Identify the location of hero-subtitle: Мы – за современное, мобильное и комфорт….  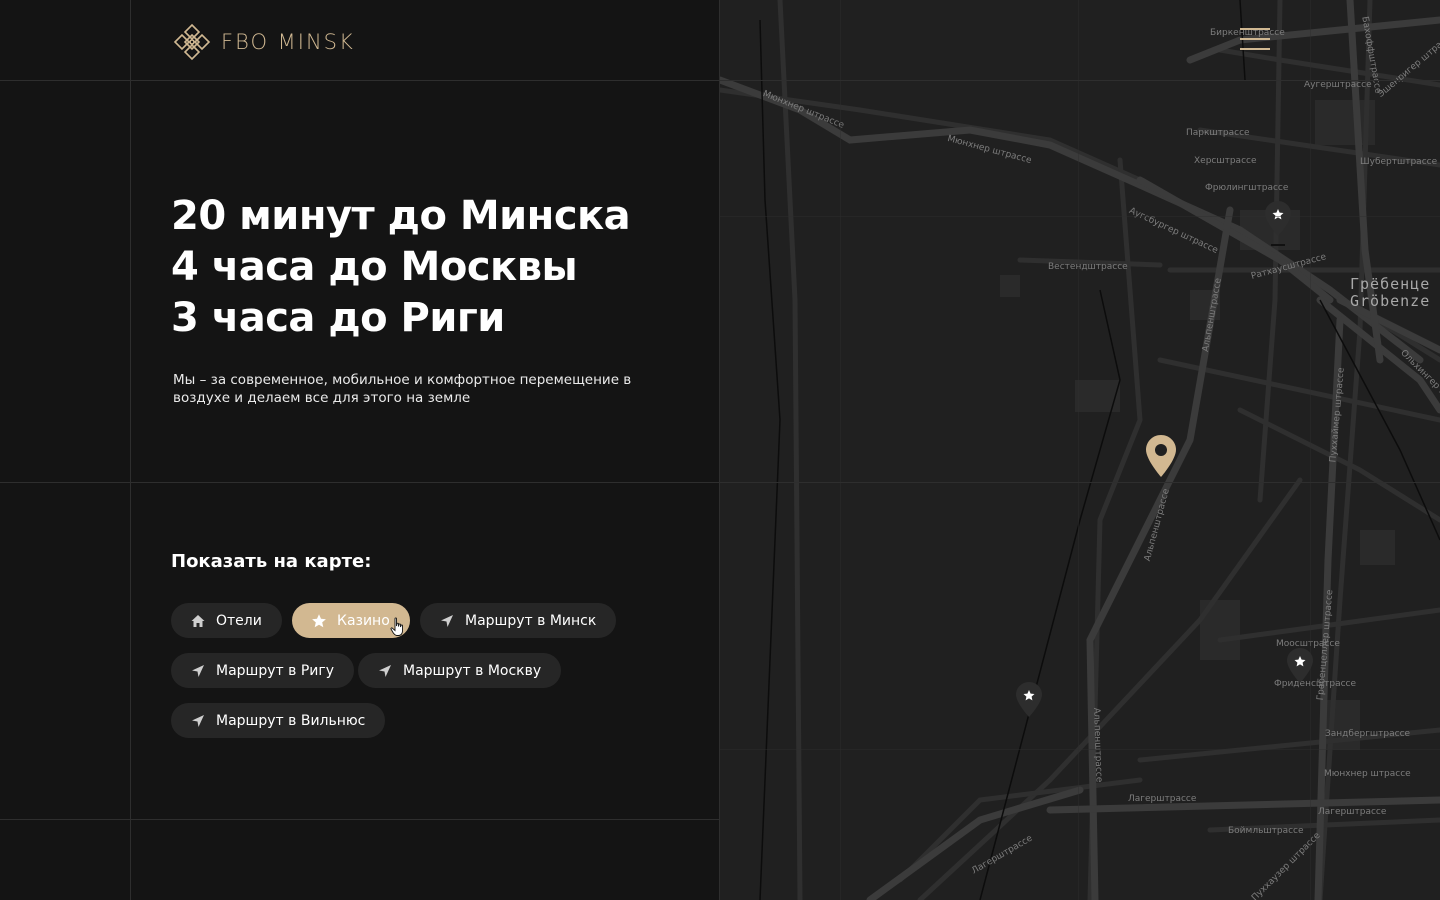
(402, 389).